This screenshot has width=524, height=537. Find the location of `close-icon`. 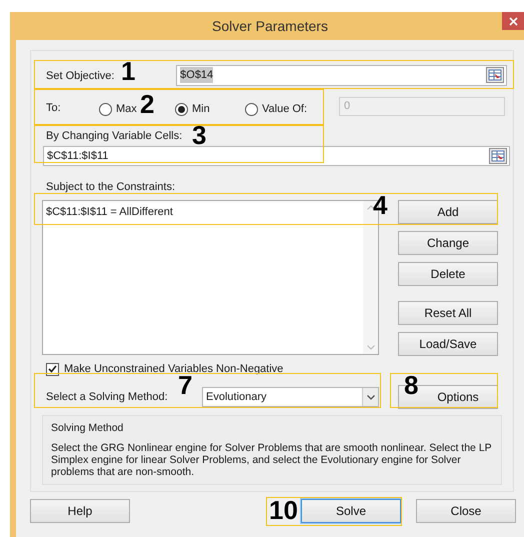

close-icon is located at coordinates (513, 21).